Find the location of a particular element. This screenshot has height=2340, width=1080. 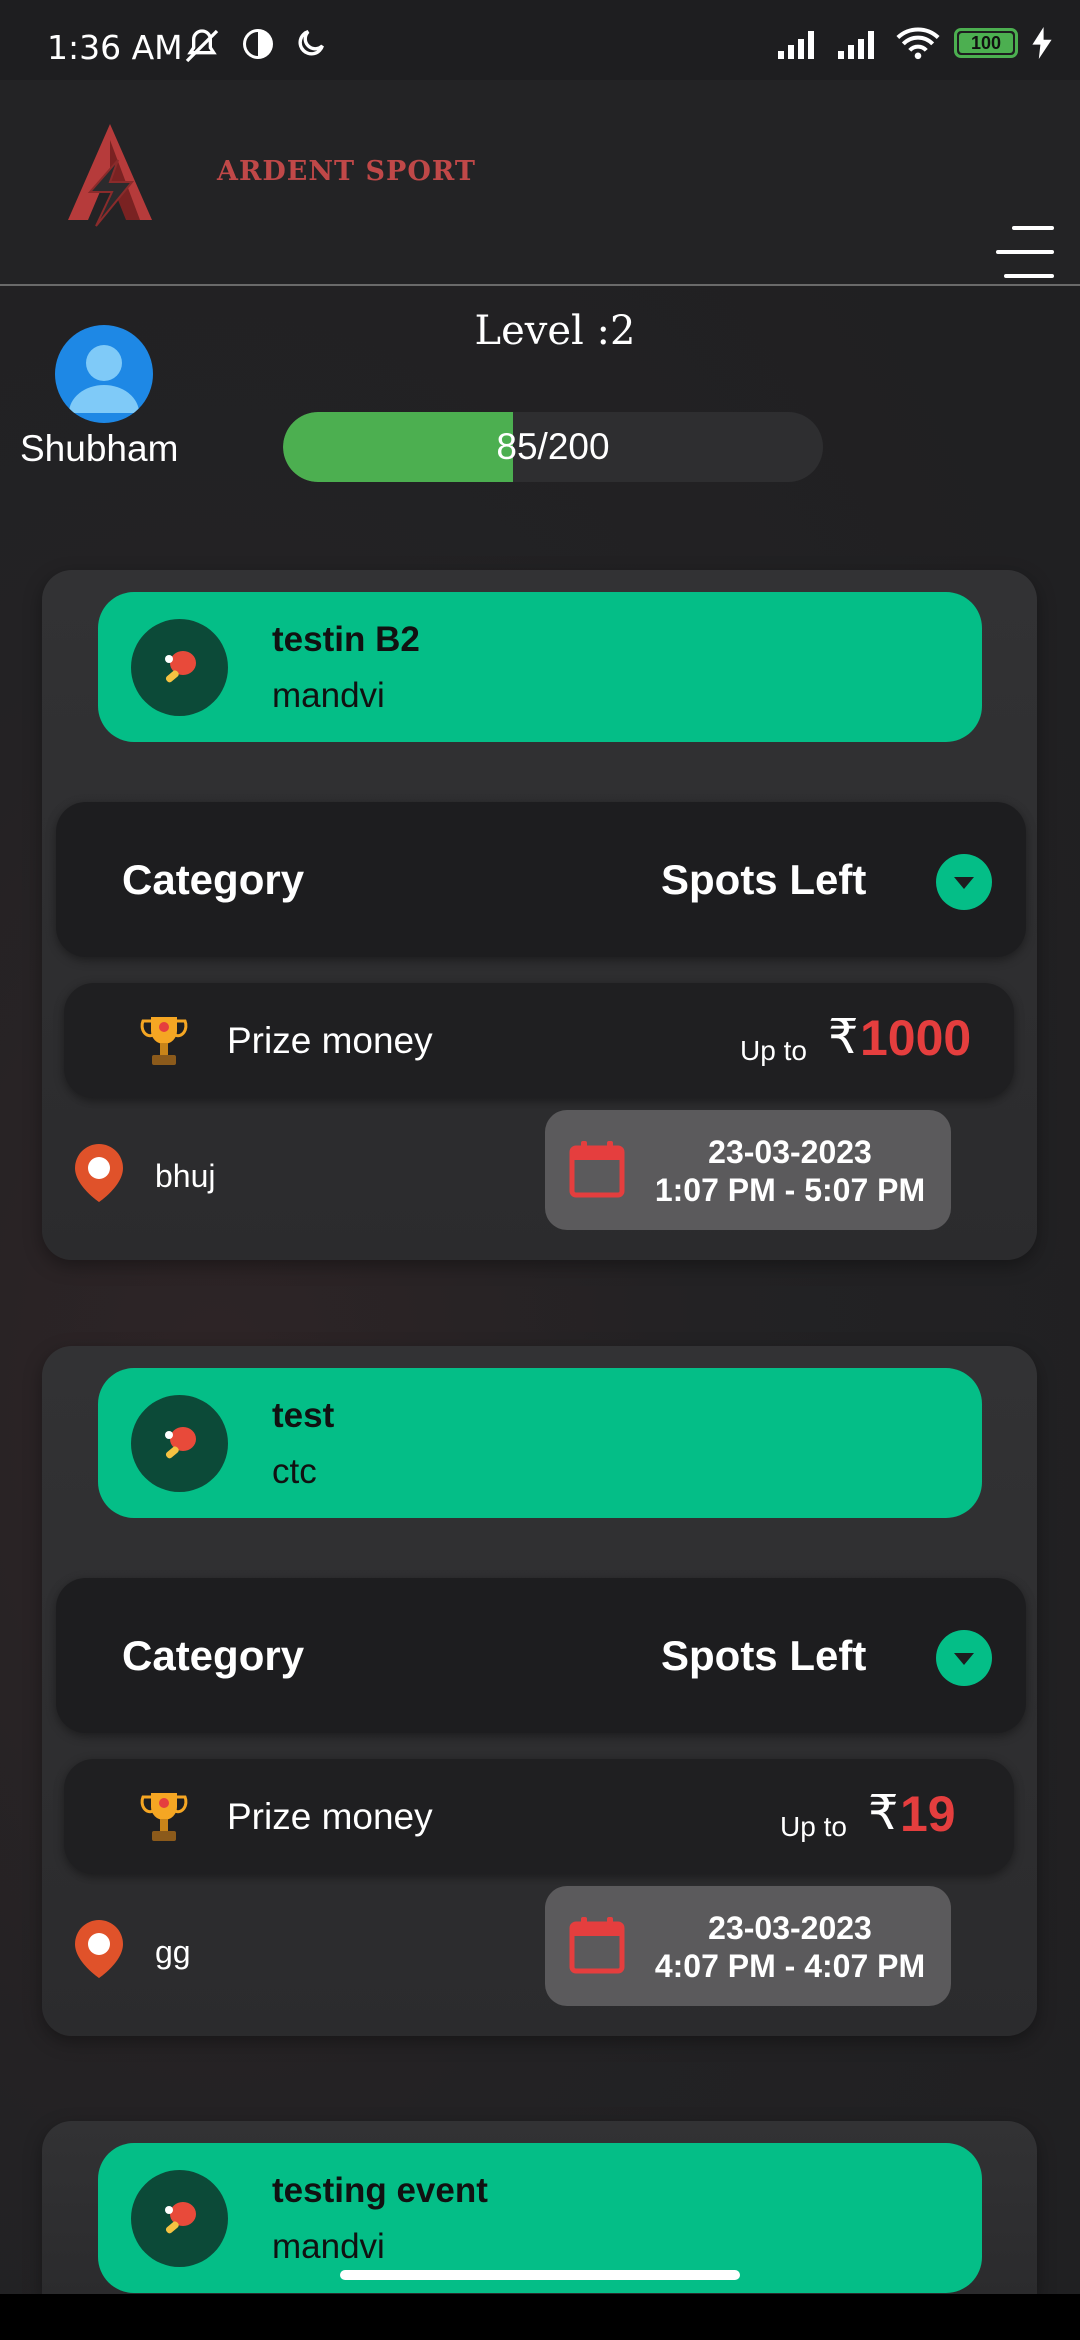

date-time-box: 23-03-2023 4:07 PM - 4:07 PM is located at coordinates (748, 1946).